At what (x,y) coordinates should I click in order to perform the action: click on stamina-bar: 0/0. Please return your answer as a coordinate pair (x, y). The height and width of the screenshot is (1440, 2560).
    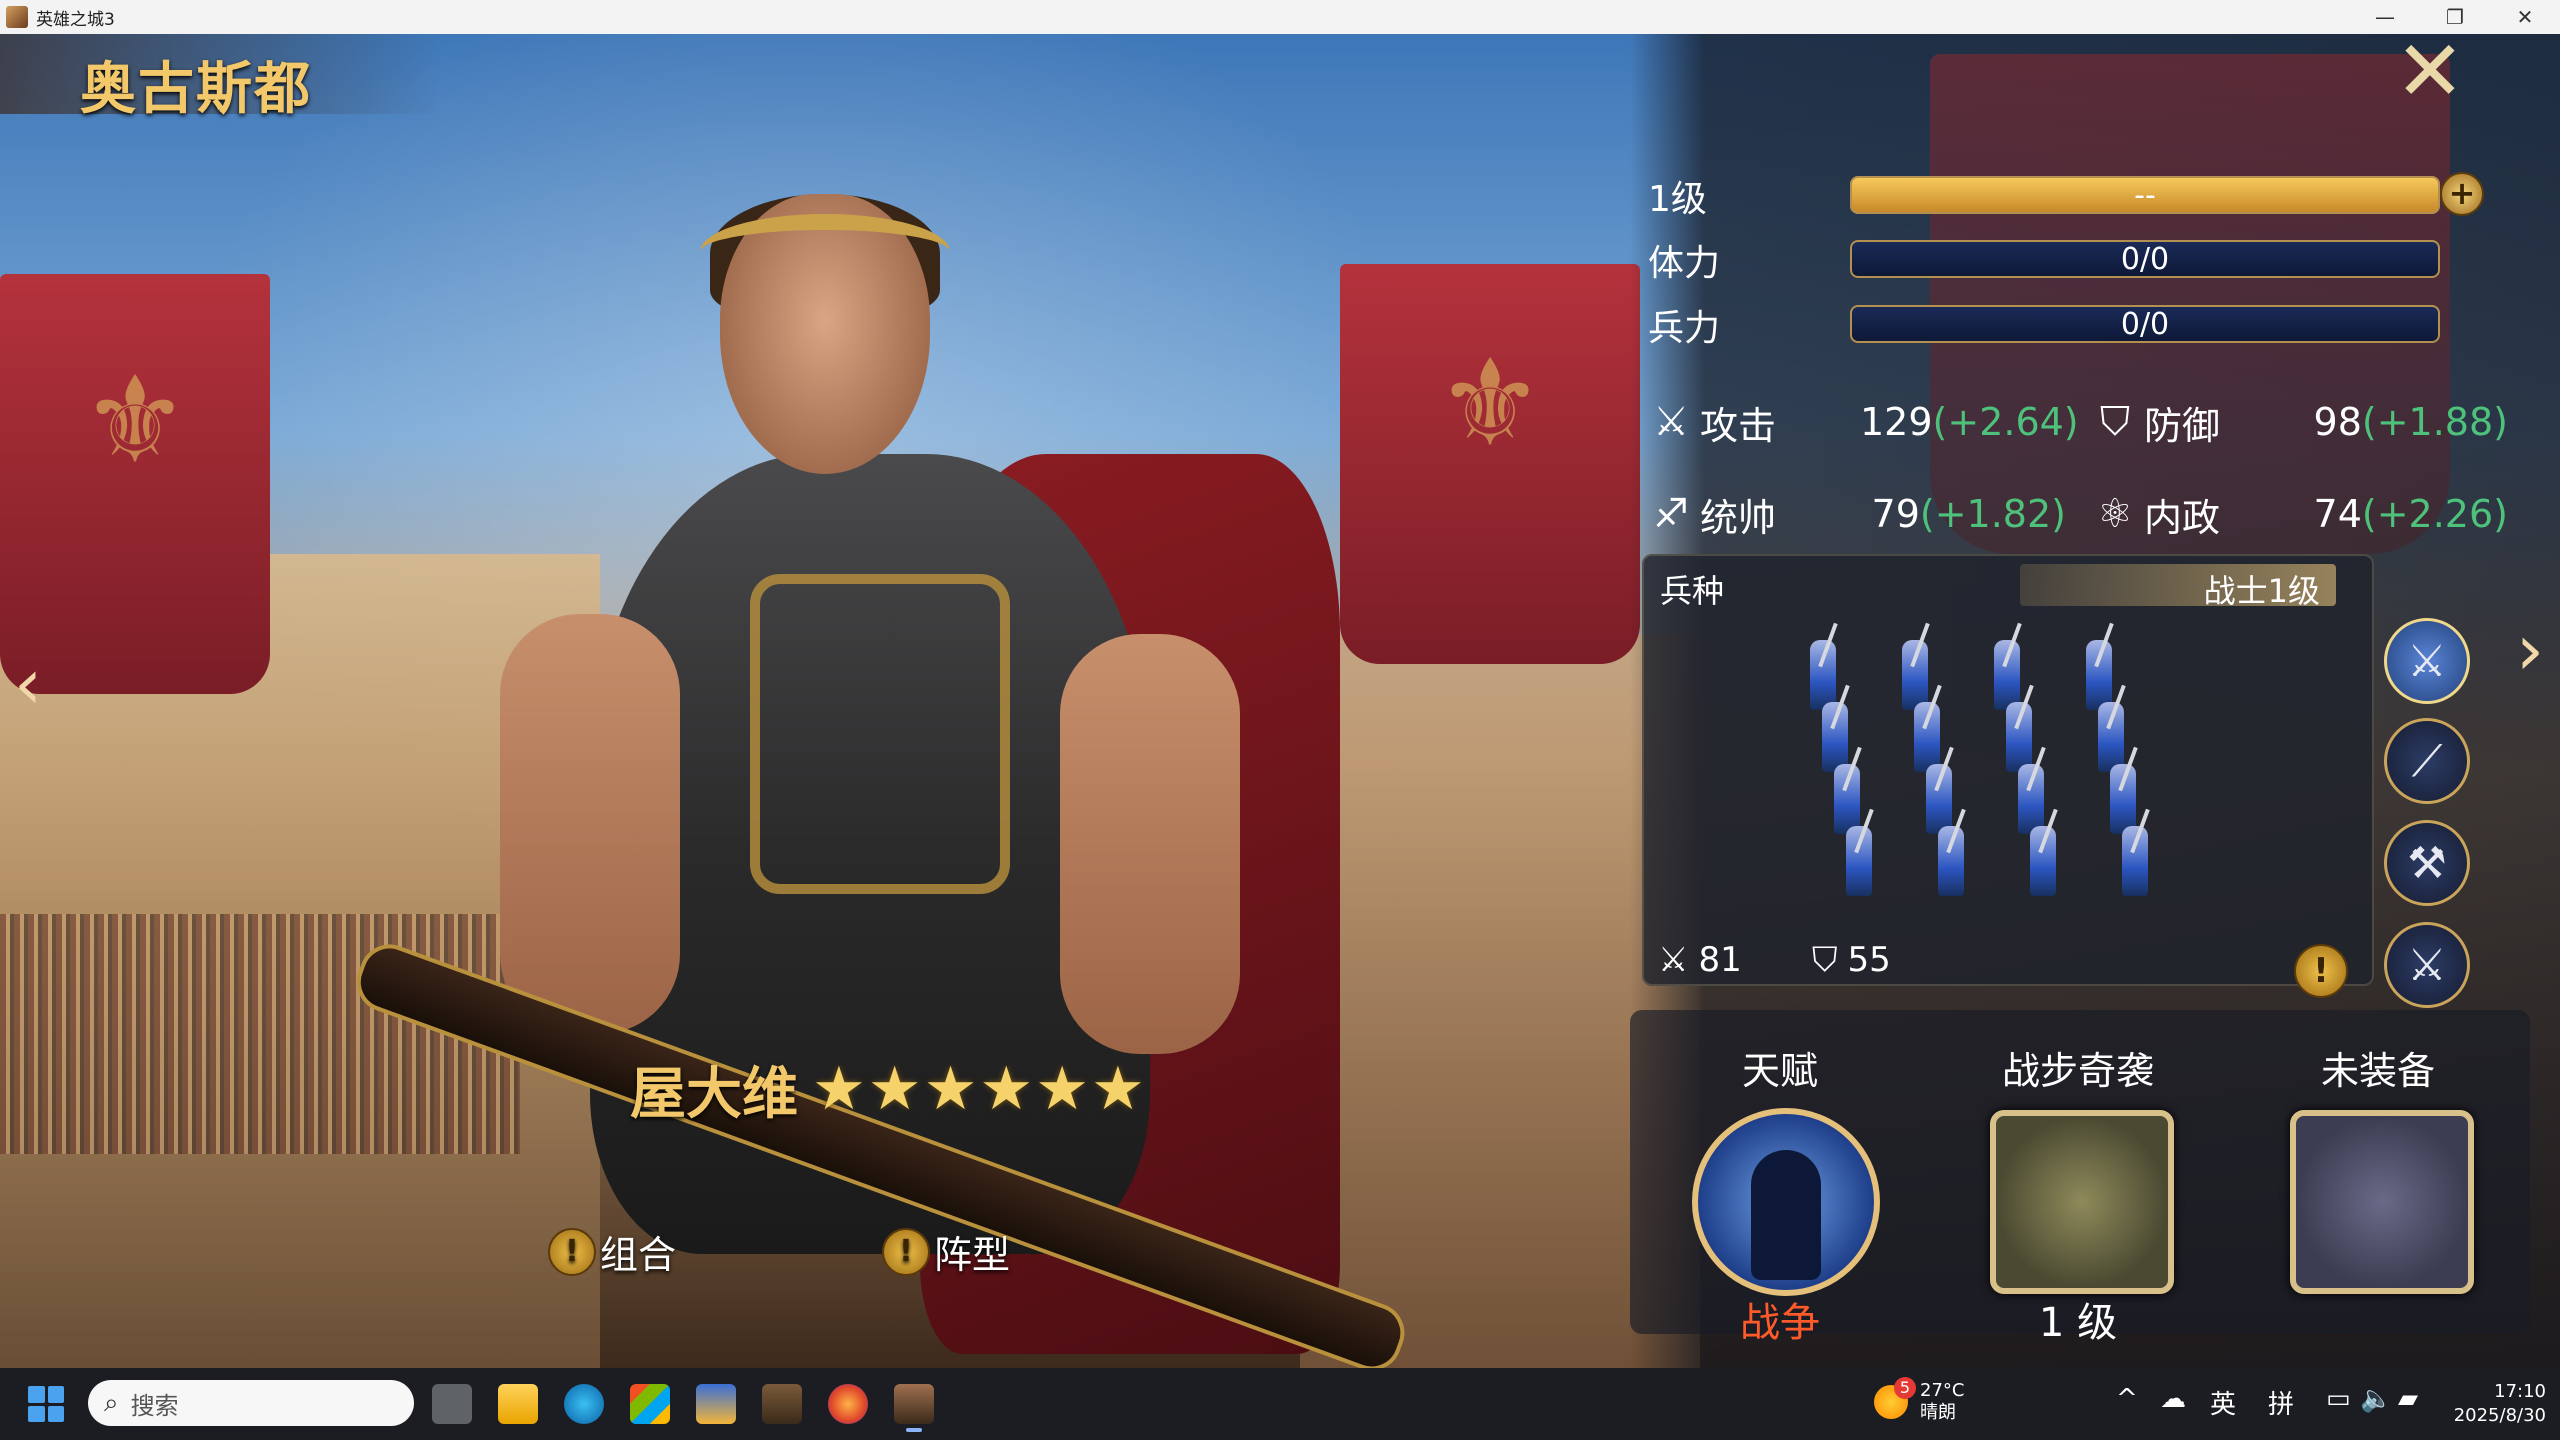
    Looking at the image, I should click on (2145, 259).